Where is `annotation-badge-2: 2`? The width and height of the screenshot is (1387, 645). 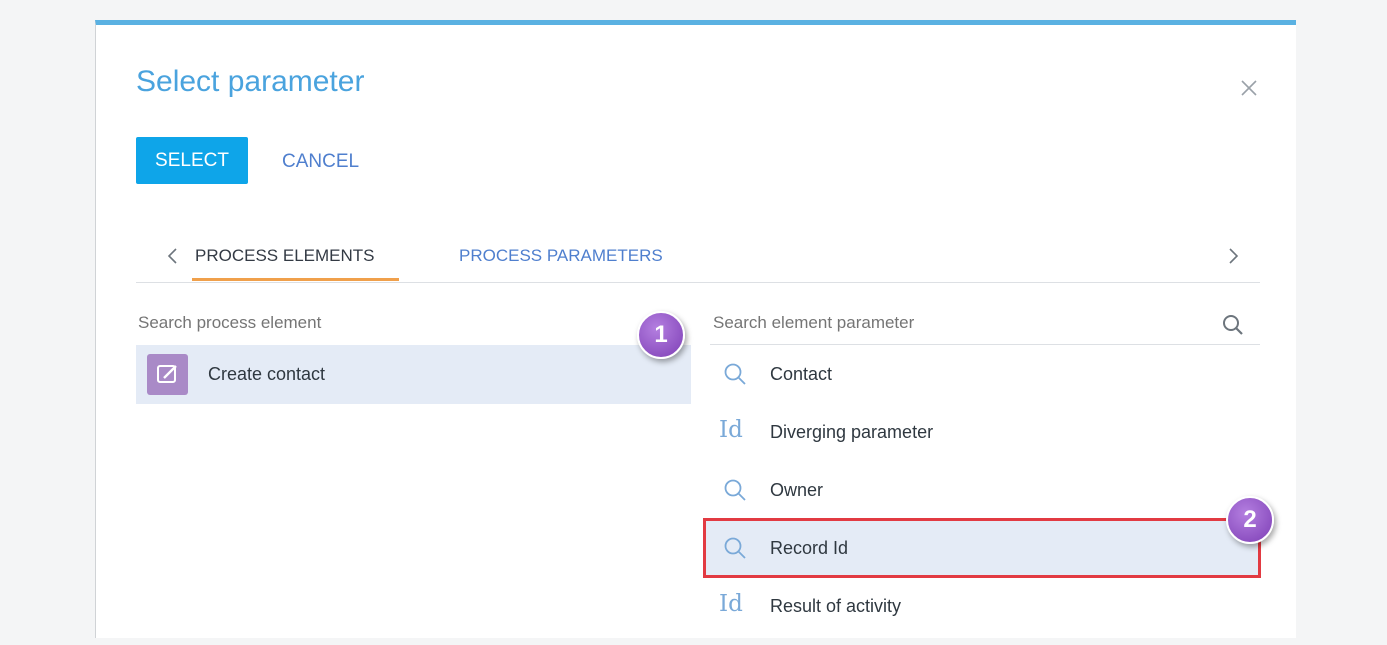
annotation-badge-2: 2 is located at coordinates (1250, 520).